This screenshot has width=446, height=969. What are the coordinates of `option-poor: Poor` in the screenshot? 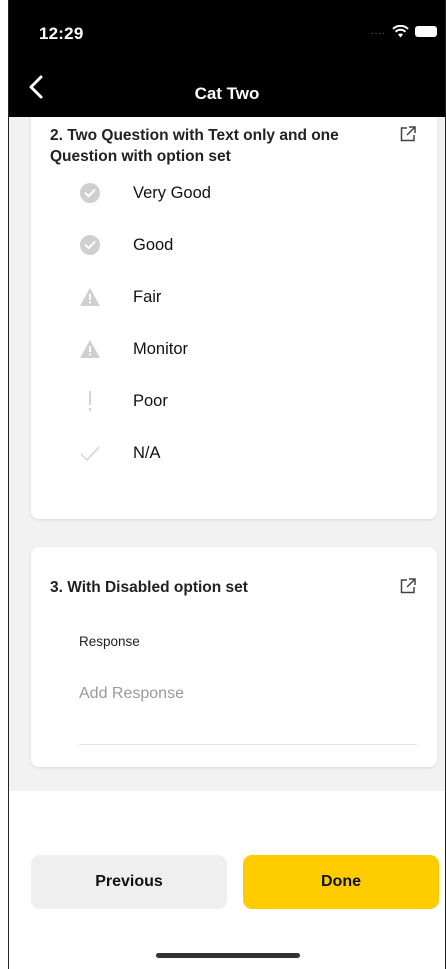 It's located at (123, 401).